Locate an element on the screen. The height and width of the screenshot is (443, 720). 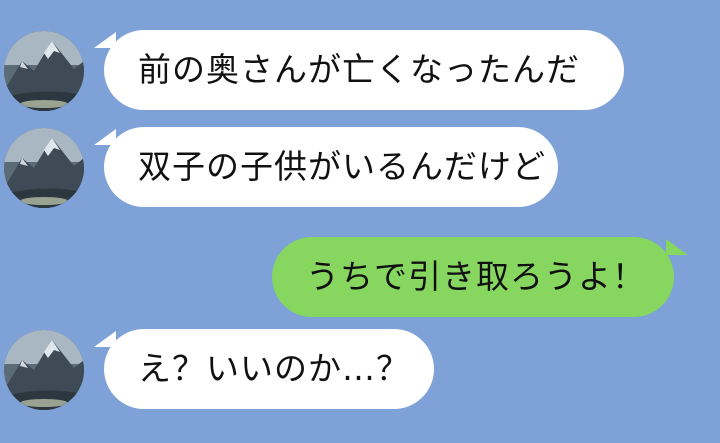
message-text: 双子の子供がいるんだけど is located at coordinates (342, 166).